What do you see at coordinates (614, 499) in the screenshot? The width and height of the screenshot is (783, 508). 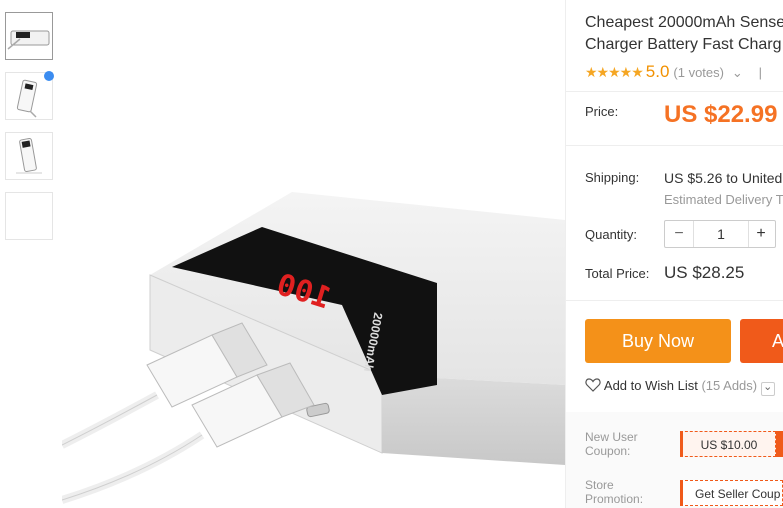 I see `store-promotion-label-line2: Promotion:` at bounding box center [614, 499].